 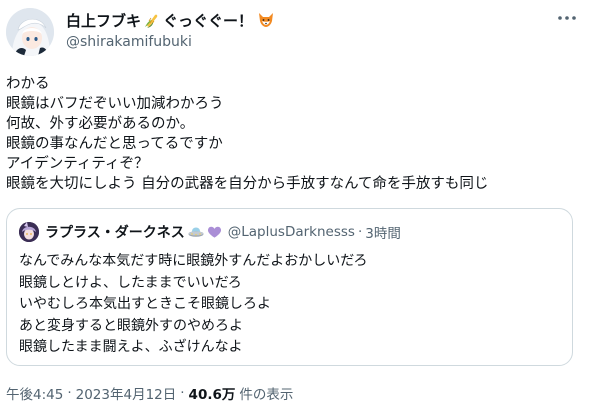 I want to click on purple-heart-emoji-icon, so click(x=214, y=232).